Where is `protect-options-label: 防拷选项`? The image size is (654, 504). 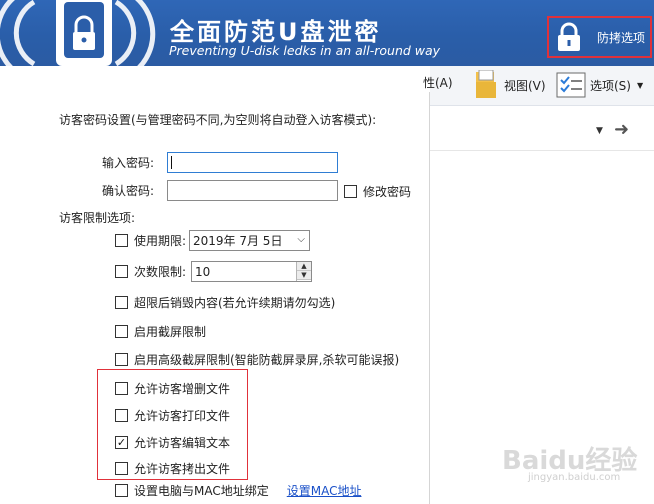
protect-options-label: 防拷选项 is located at coordinates (621, 37).